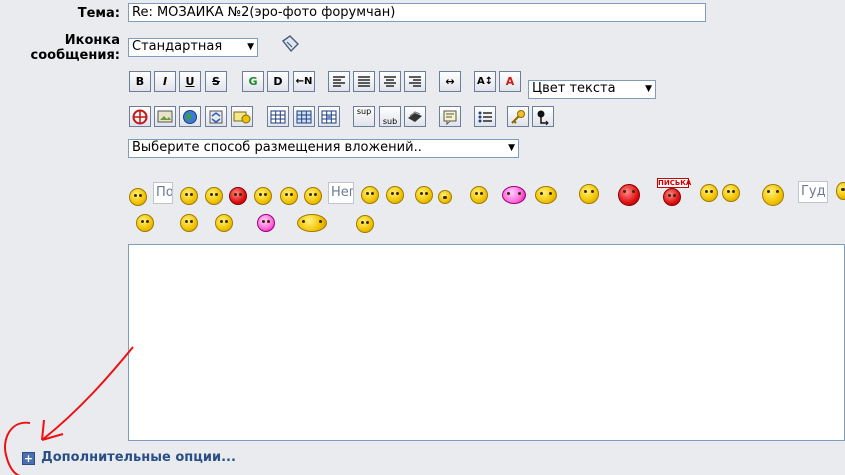 This screenshot has height=475, width=845. I want to click on nod-smiley-icon, so click(189, 223).